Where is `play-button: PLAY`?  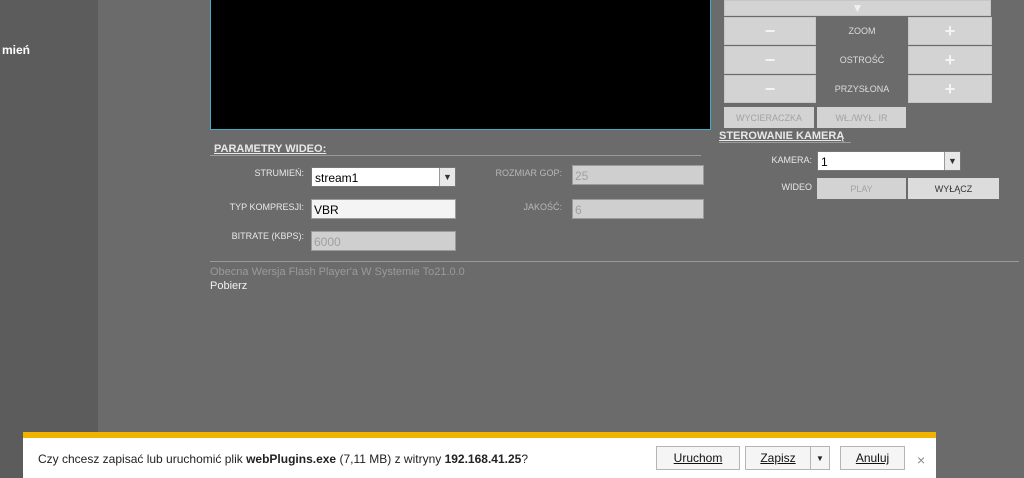 play-button: PLAY is located at coordinates (861, 188).